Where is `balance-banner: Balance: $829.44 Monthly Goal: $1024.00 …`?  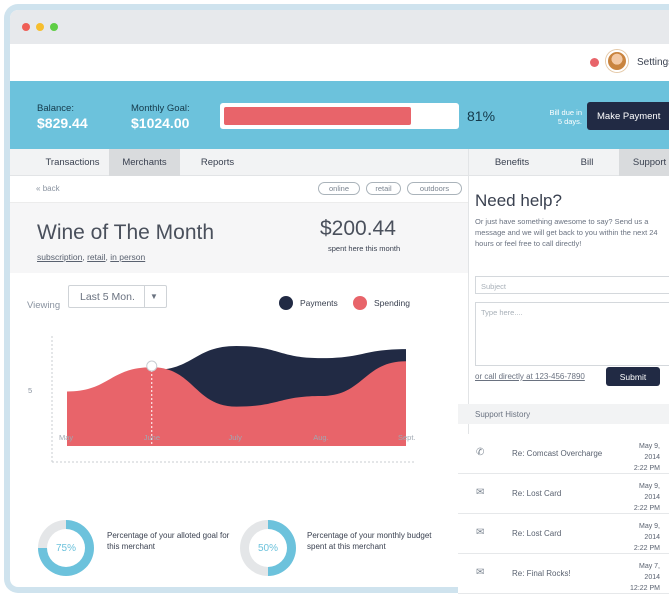 balance-banner: Balance: $829.44 Monthly Goal: $1024.00 … is located at coordinates (339, 115).